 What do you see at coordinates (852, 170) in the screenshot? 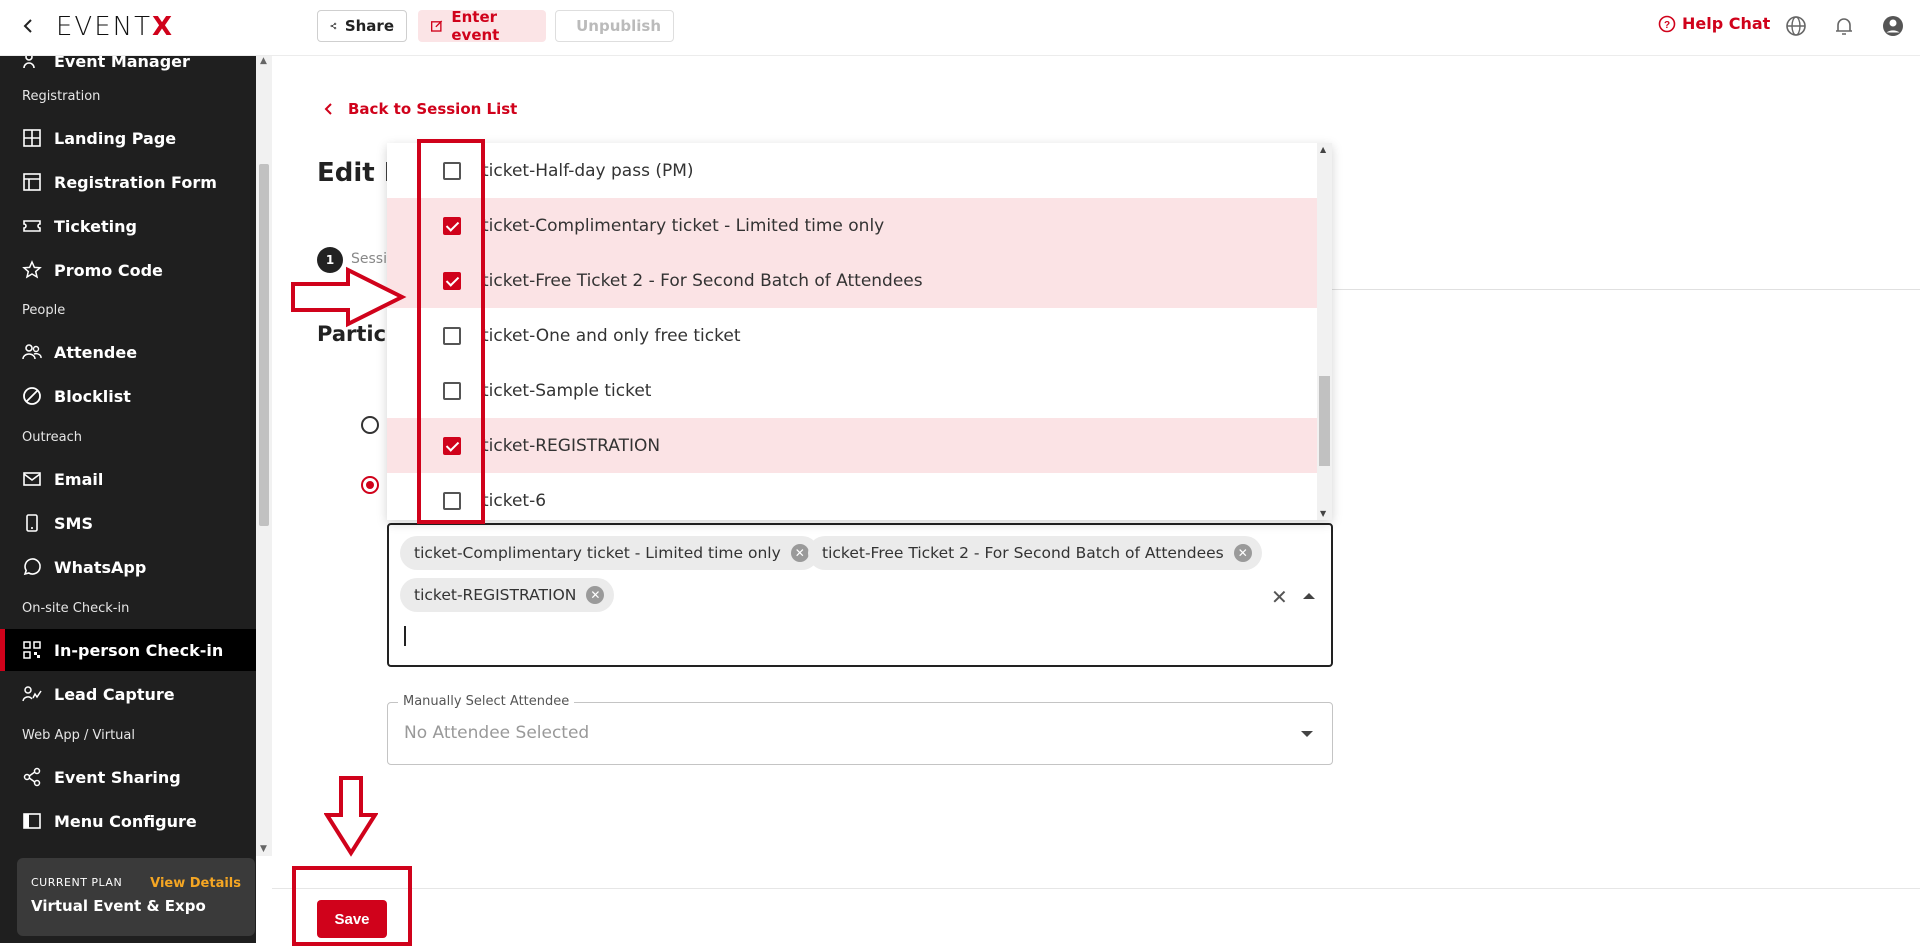
I see `dropdown-option: ticket-Half-day pass (PM)` at bounding box center [852, 170].